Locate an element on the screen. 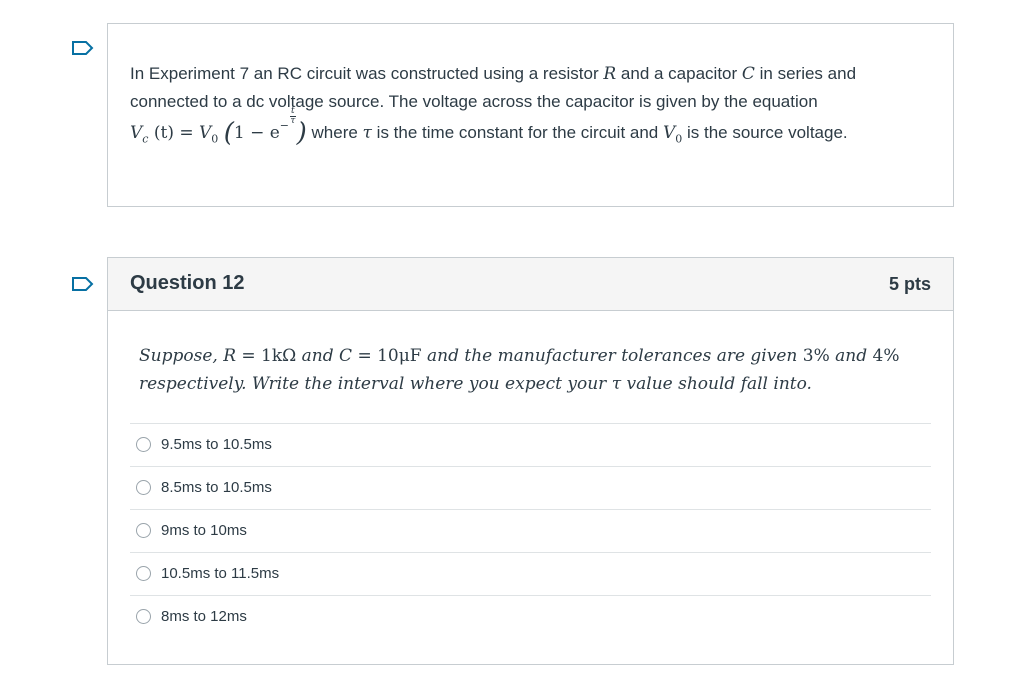 The width and height of the screenshot is (1024, 695). answer-option: 8.5ms to 10.5ms is located at coordinates (530, 487).